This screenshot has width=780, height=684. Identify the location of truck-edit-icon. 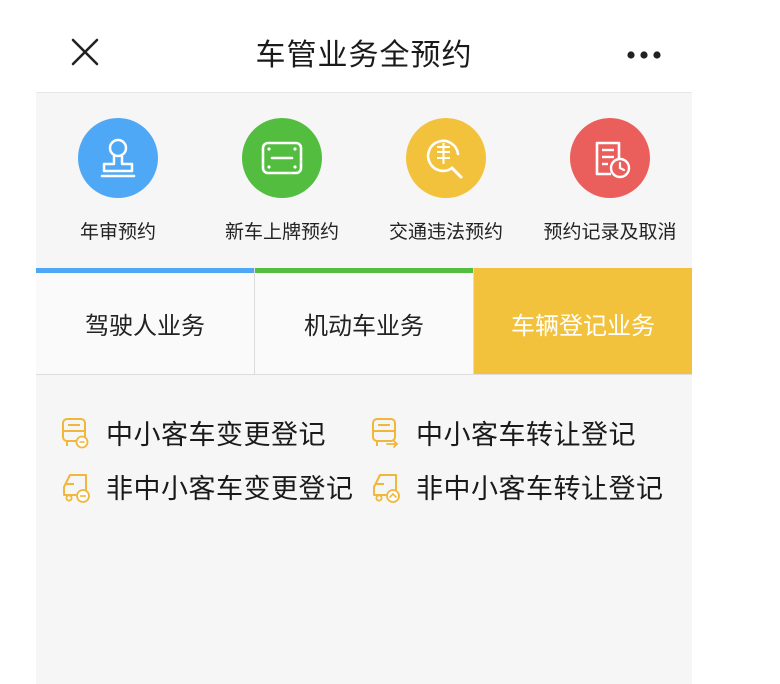
(76, 488).